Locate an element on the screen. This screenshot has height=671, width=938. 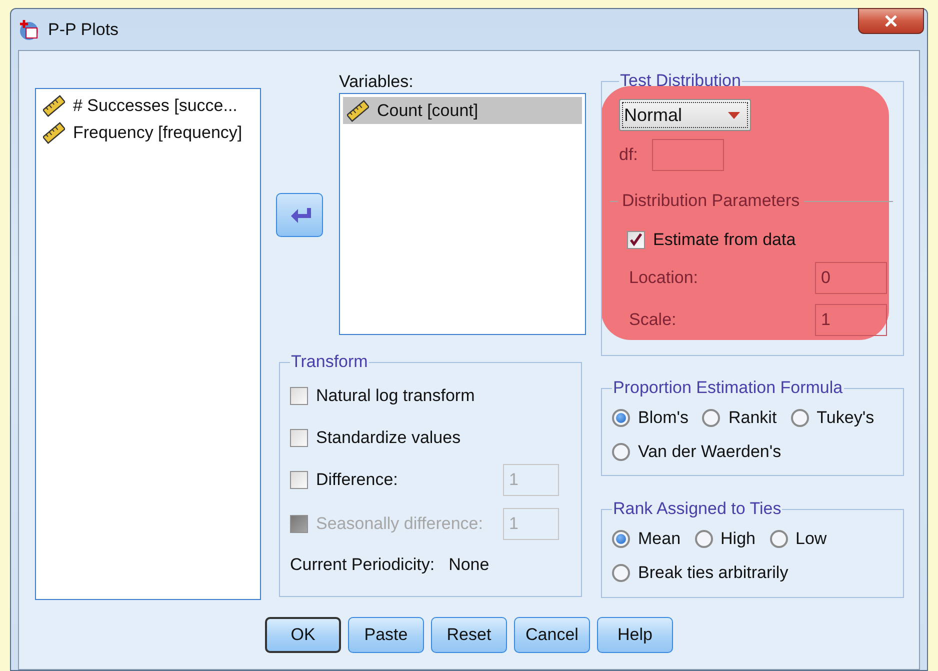
group-title: Rank Assigned to Ties is located at coordinates (697, 509).